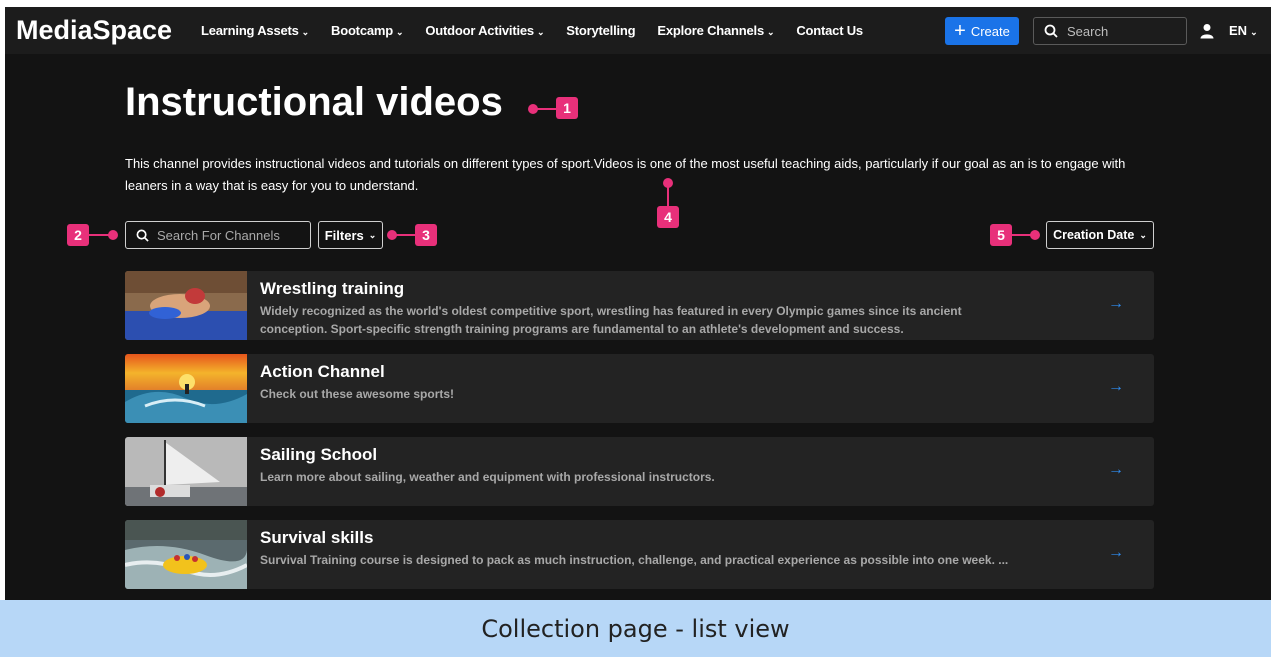 The width and height of the screenshot is (1271, 657). What do you see at coordinates (94, 30) in the screenshot?
I see `logo: MediaSpace` at bounding box center [94, 30].